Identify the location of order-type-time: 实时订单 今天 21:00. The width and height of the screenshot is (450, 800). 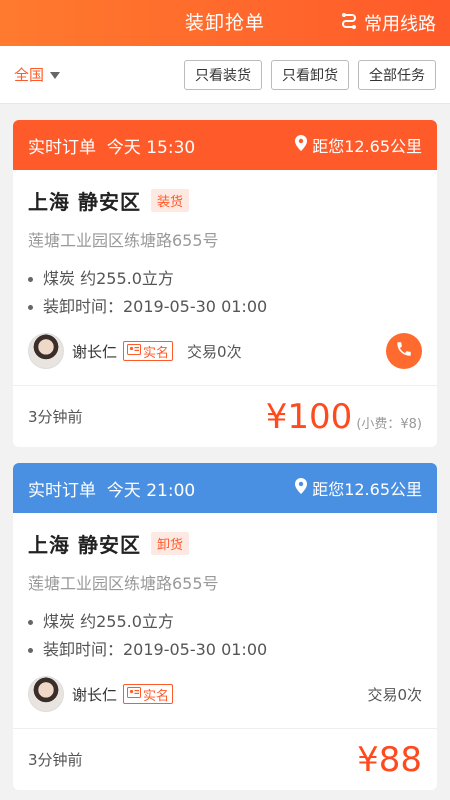
(112, 490).